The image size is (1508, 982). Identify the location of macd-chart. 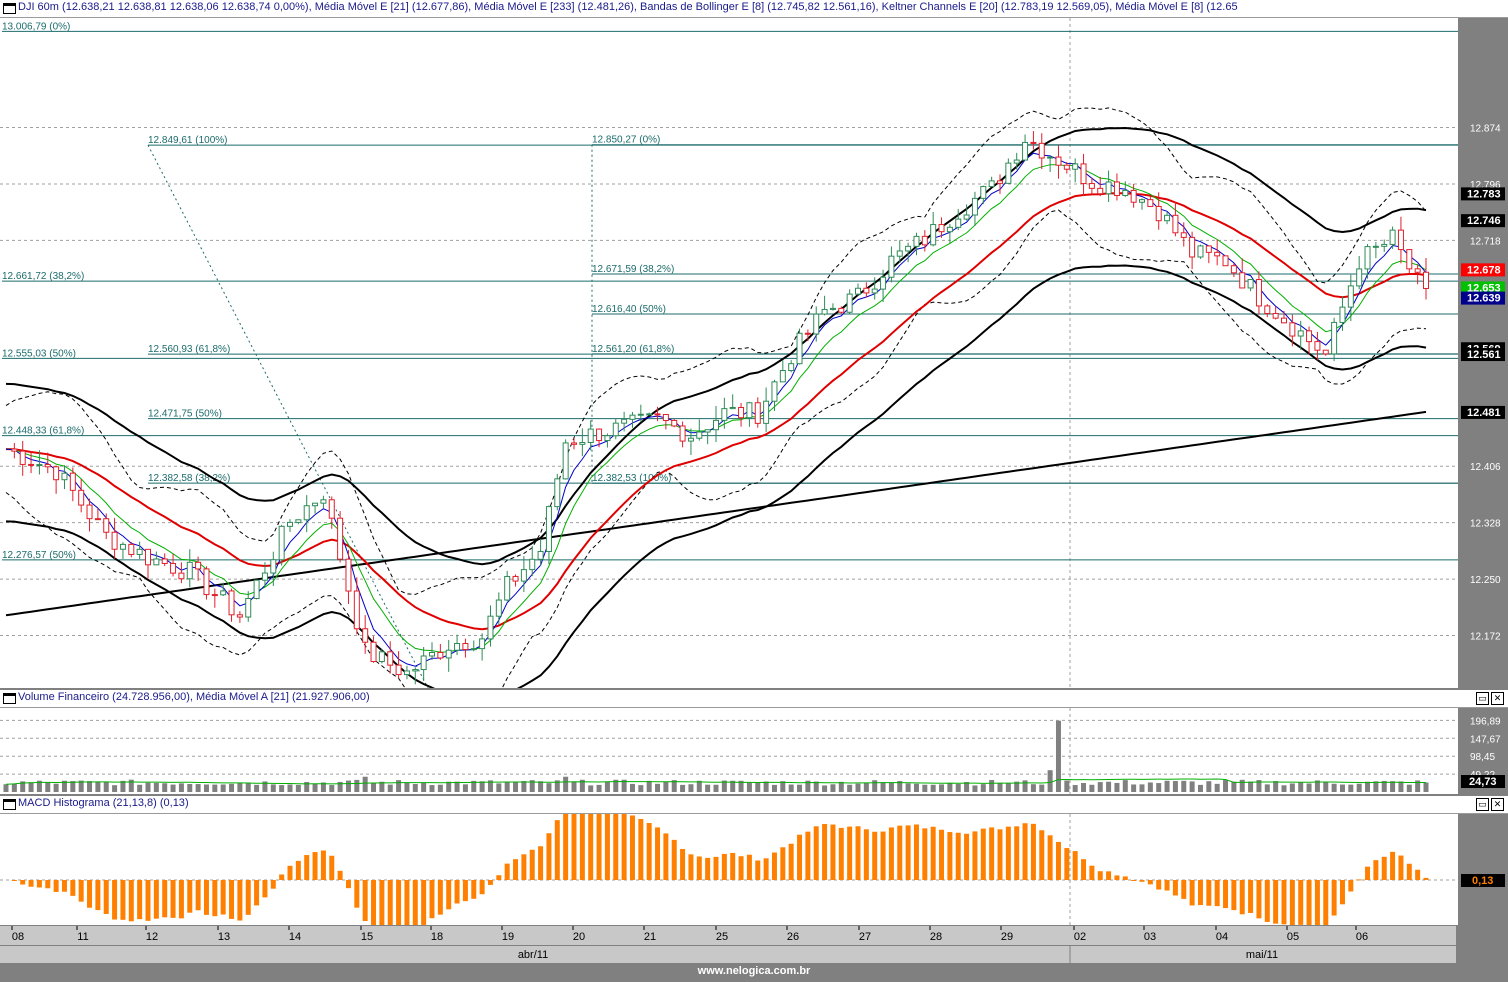
(729, 869).